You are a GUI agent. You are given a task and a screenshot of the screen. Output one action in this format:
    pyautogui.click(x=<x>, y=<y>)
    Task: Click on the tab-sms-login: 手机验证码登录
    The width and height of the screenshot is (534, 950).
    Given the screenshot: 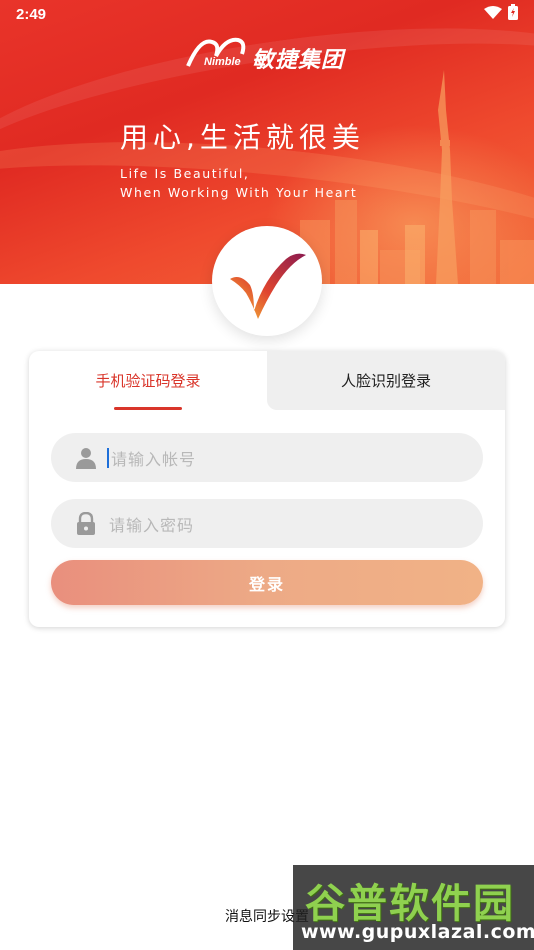 What is the action you would take?
    pyautogui.click(x=148, y=380)
    